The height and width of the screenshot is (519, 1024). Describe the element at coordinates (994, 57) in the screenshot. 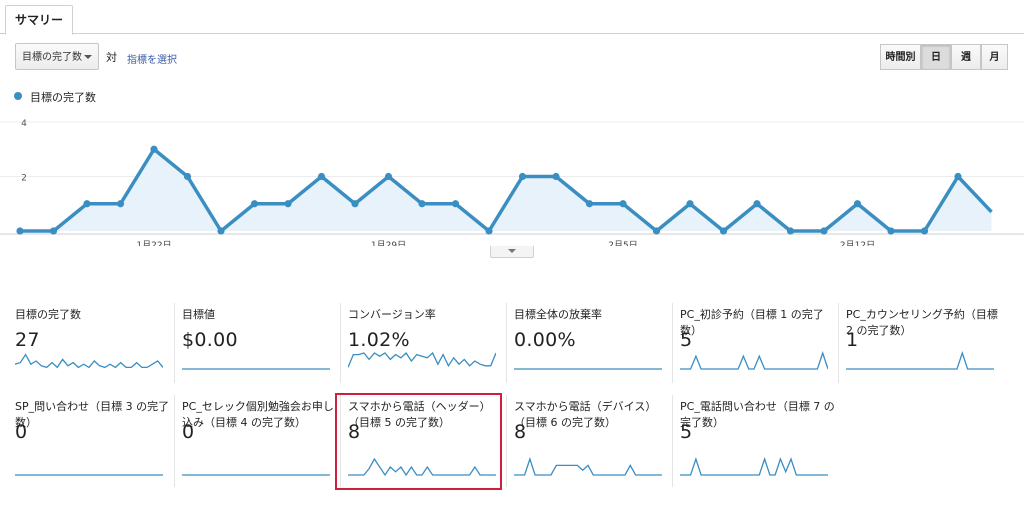

I see `granularity-month-button: 月` at that location.